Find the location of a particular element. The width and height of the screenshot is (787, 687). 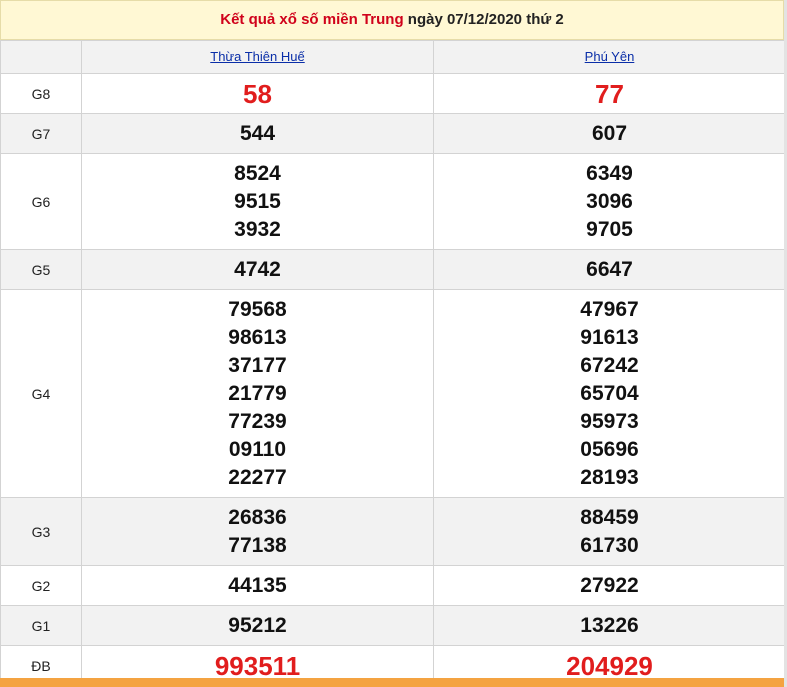

prize-row: G7 544 607 is located at coordinates (393, 133).